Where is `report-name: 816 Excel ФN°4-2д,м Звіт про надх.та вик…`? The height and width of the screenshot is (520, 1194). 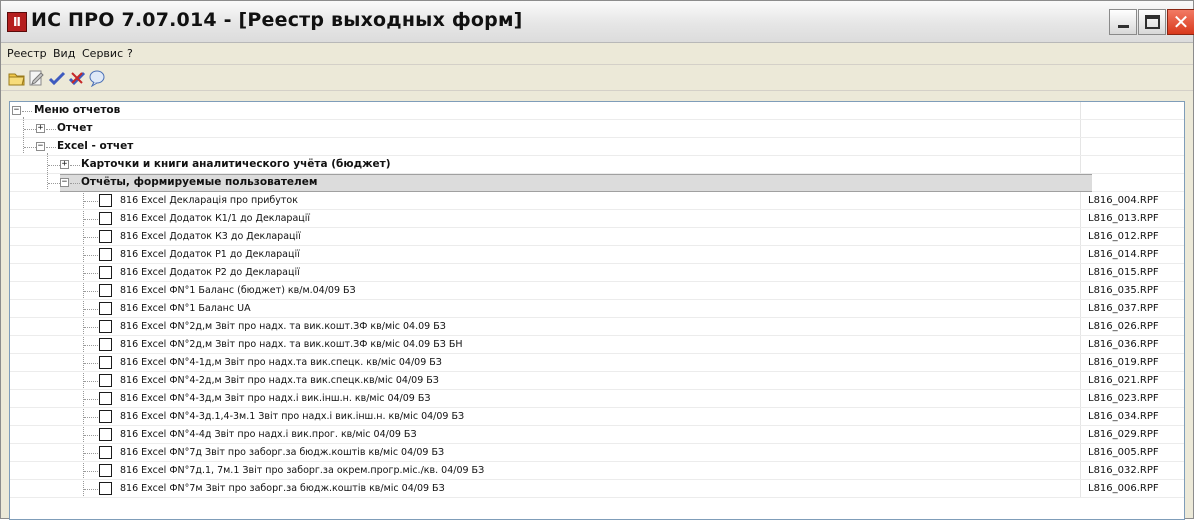
report-name: 816 Excel ФN°4-2д,м Звіт про надх.та вик… is located at coordinates (279, 380).